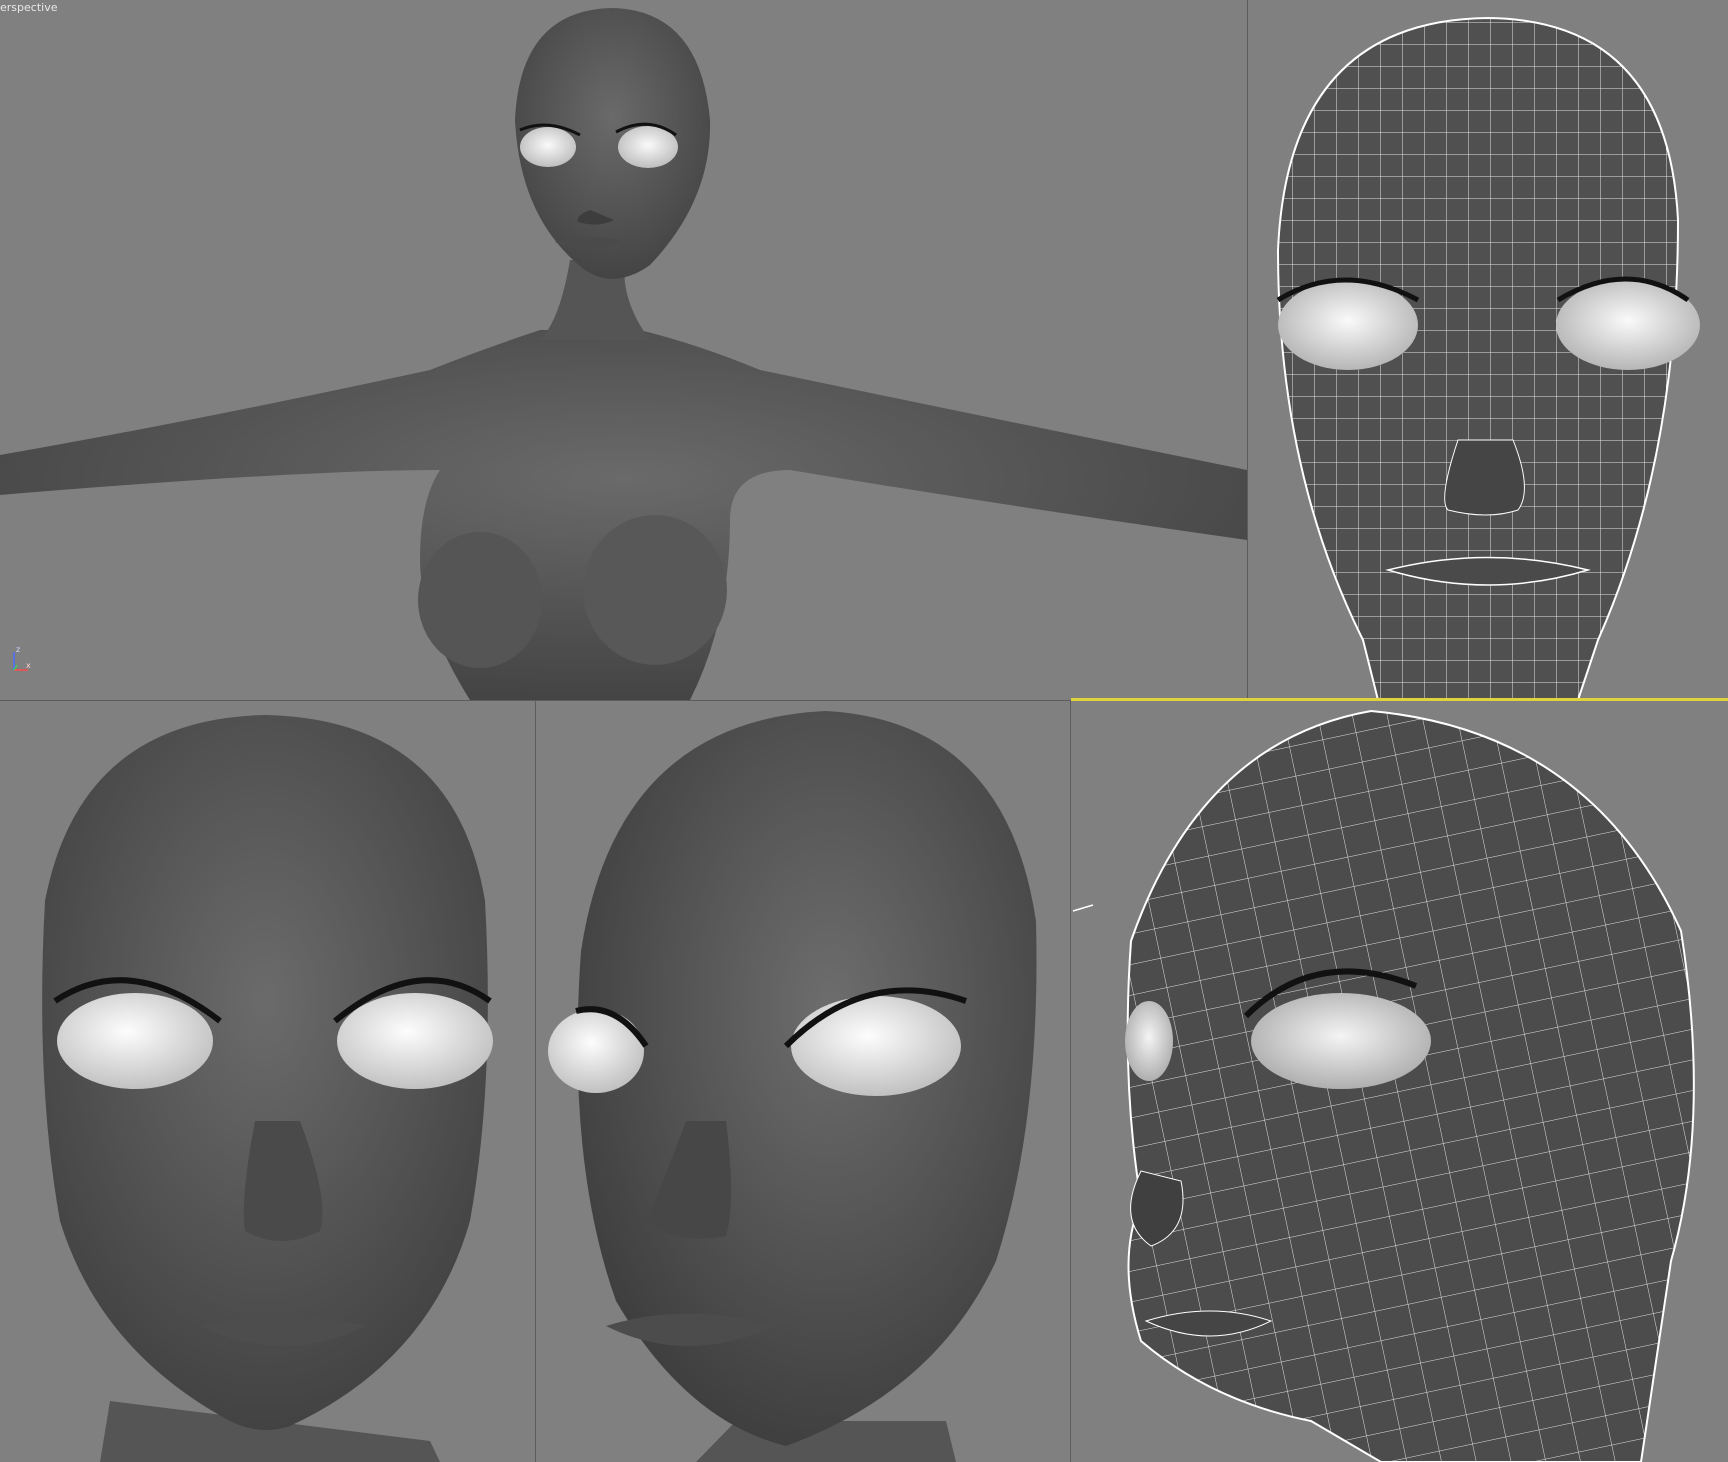 This screenshot has height=1462, width=1728. Describe the element at coordinates (792, 1086) in the screenshot. I see `three-quarter-shaded-render` at that location.